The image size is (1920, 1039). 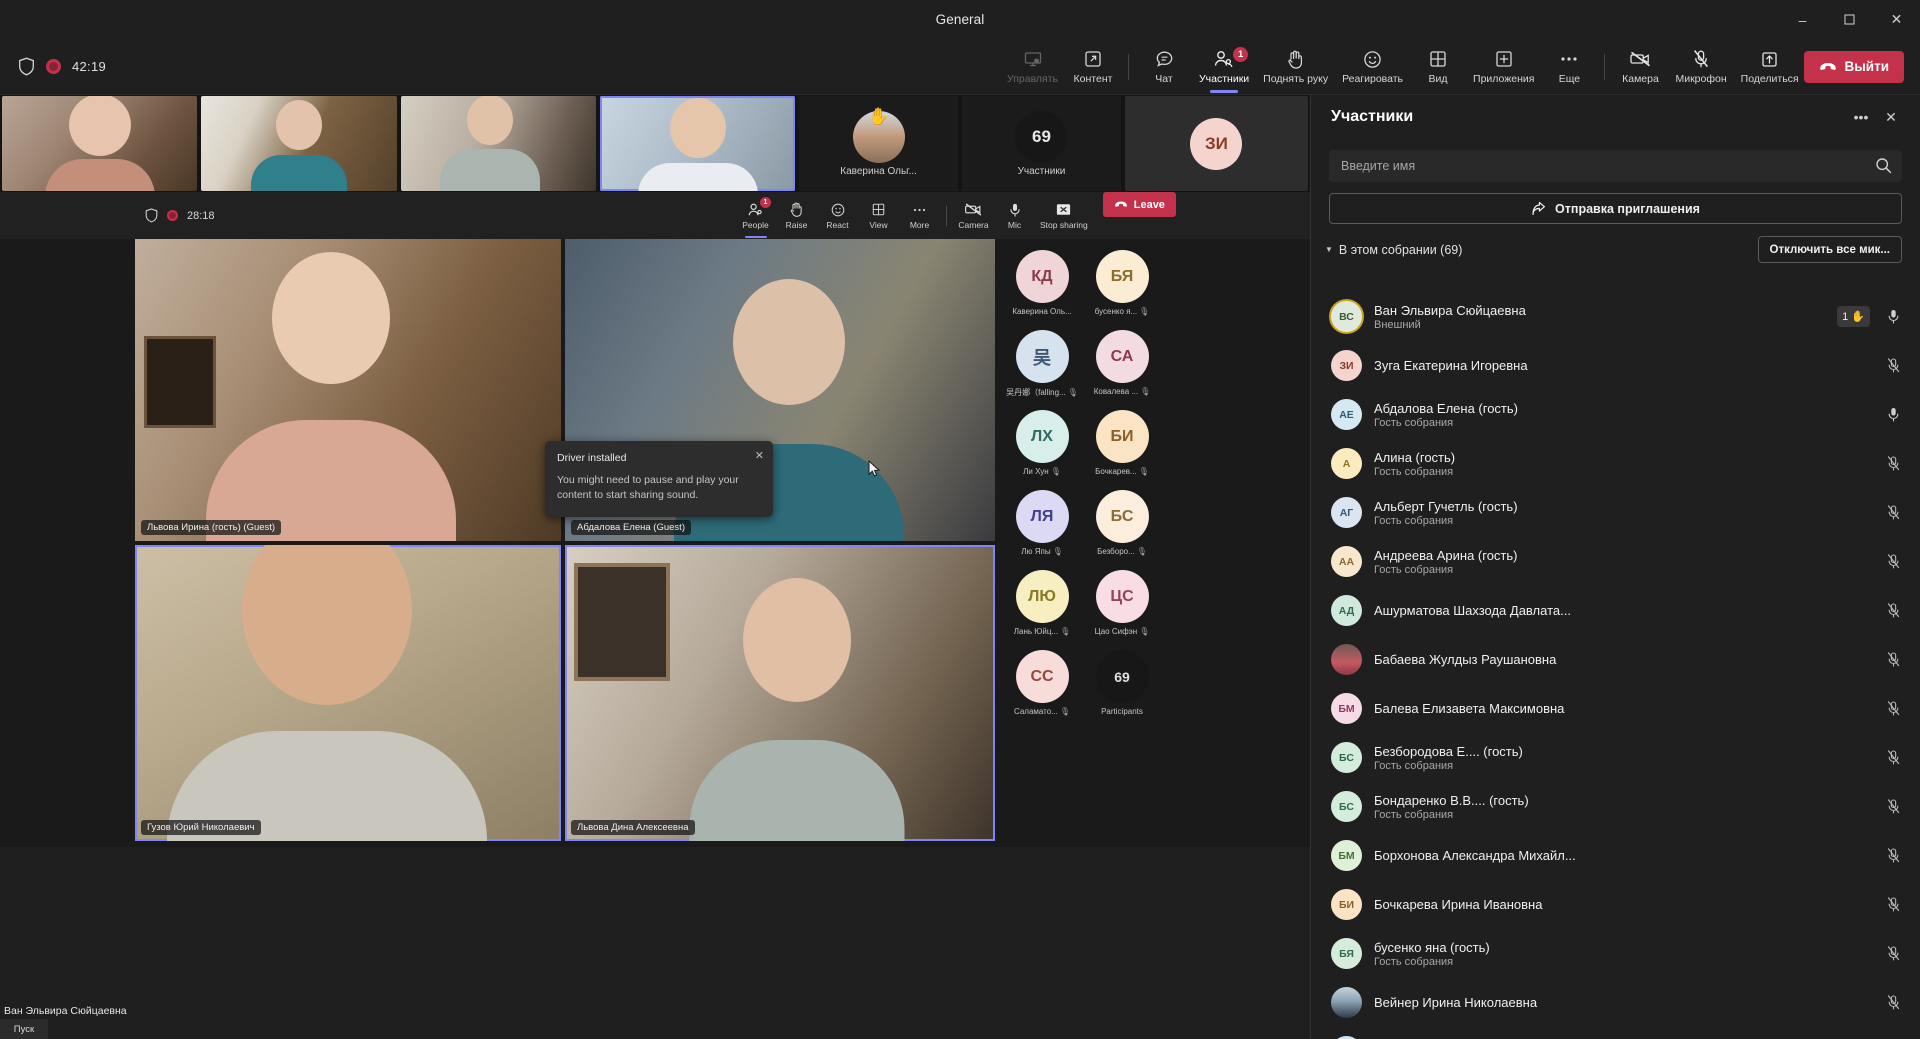 What do you see at coordinates (1769, 78) in the screenshot?
I see `toolbar-label-share: Поделиться` at bounding box center [1769, 78].